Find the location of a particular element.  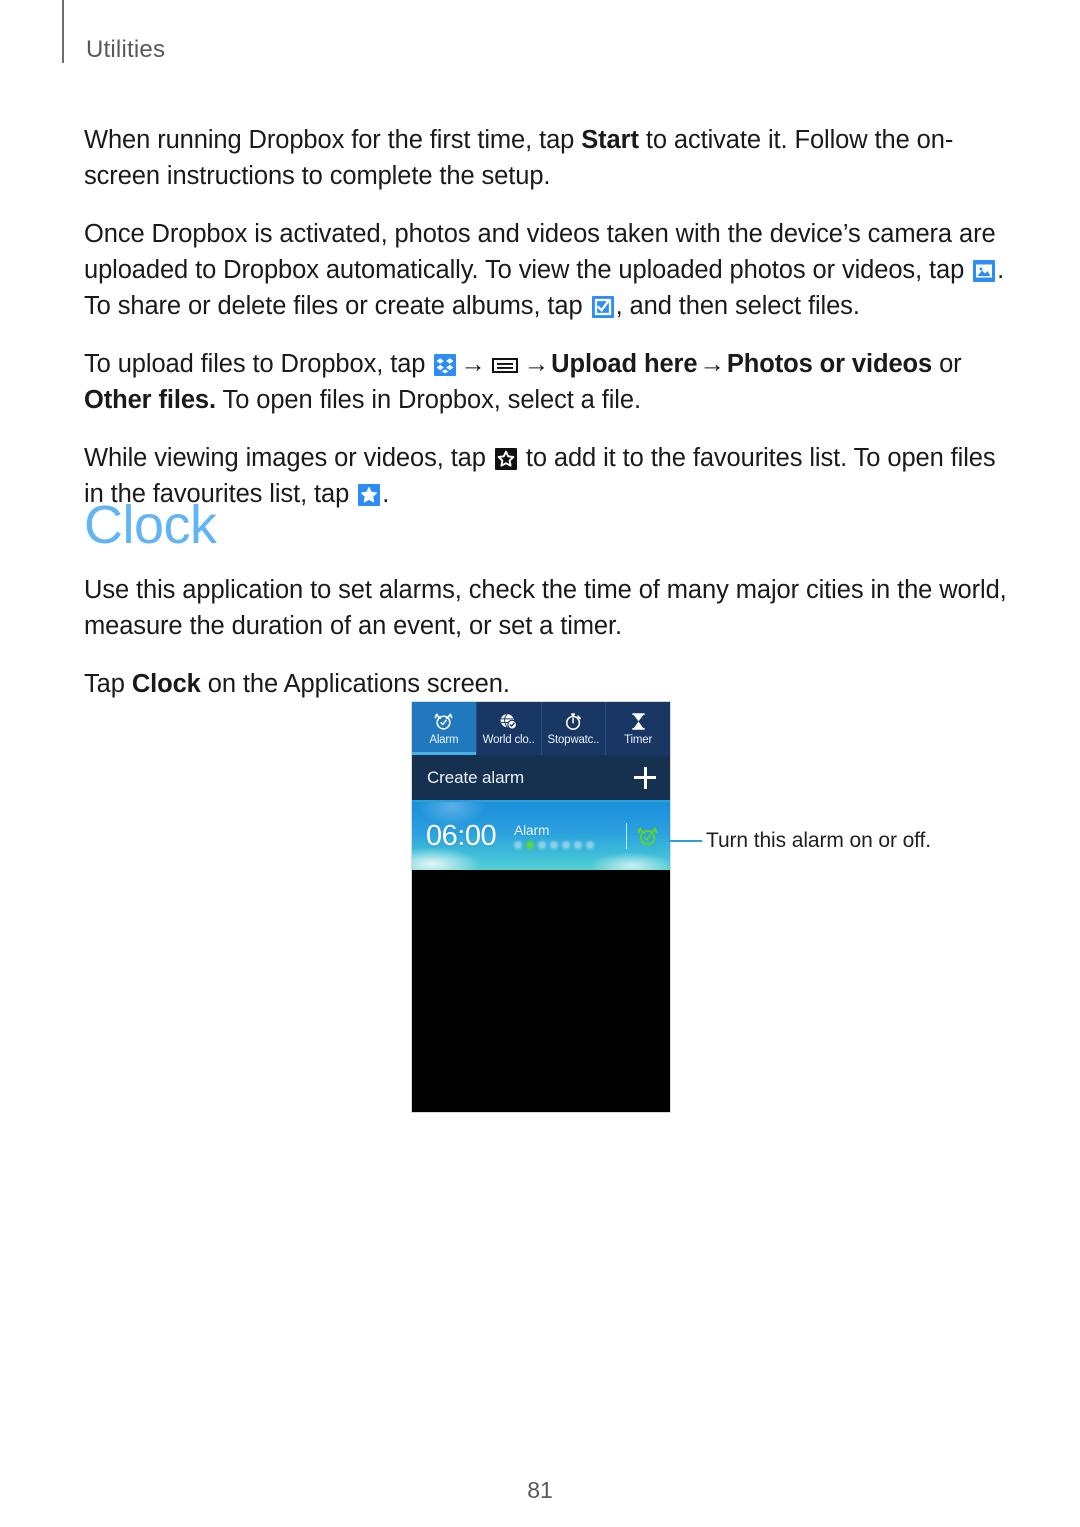

alarm-clock-on-icon is located at coordinates (647, 836).